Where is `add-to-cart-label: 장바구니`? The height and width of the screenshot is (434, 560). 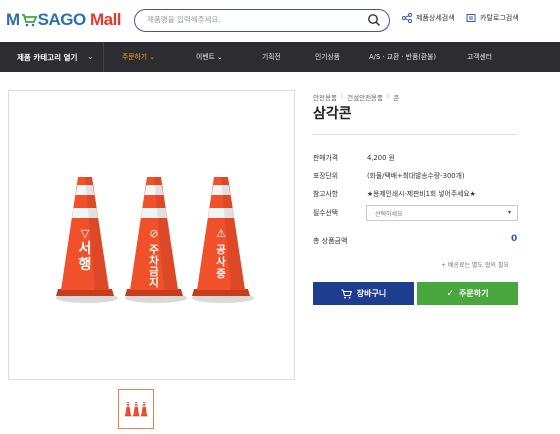
add-to-cart-label: 장바구니 is located at coordinates (371, 293).